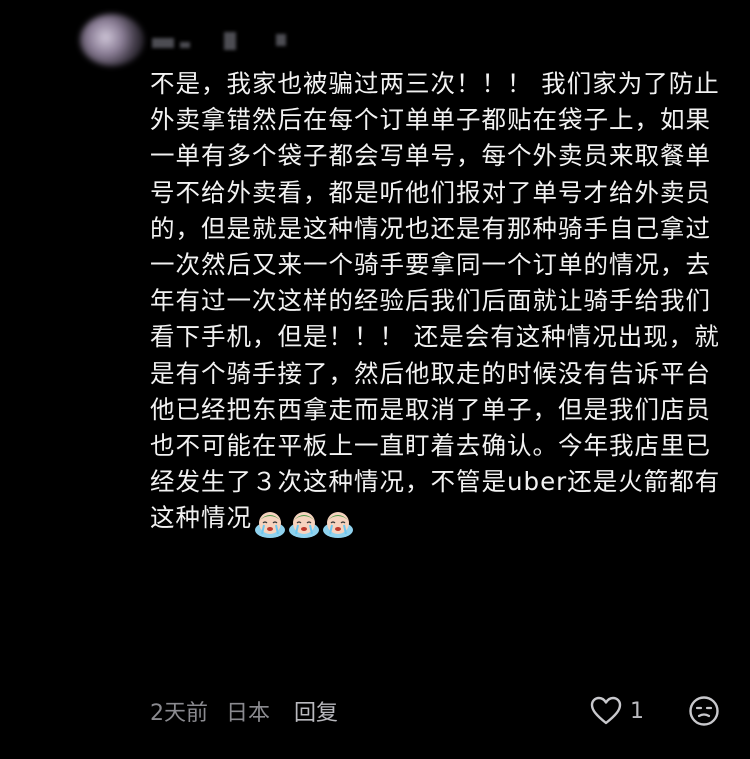  What do you see at coordinates (316, 711) in the screenshot?
I see `reply-button: 回复` at bounding box center [316, 711].